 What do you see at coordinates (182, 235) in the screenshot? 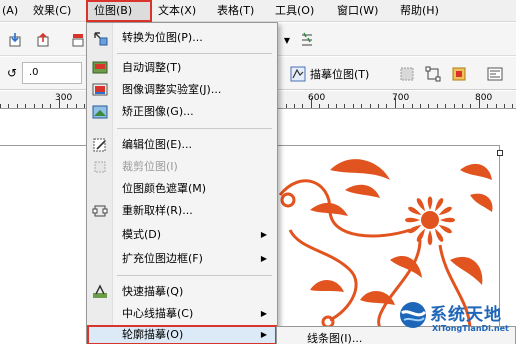
I see `menu-item-mode: 模式(D) ▶` at bounding box center [182, 235].